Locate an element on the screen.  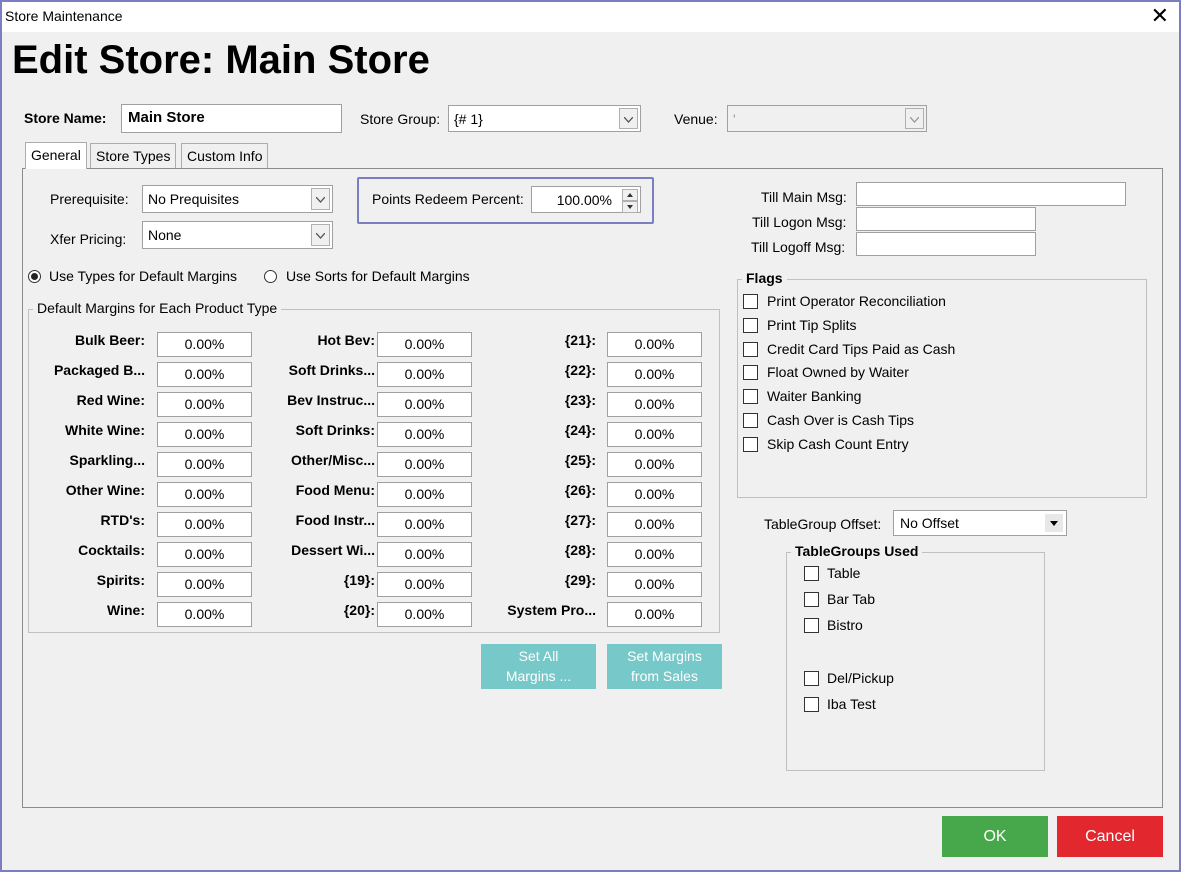
prerequisite-label: Prerequisite: is located at coordinates (89, 199).